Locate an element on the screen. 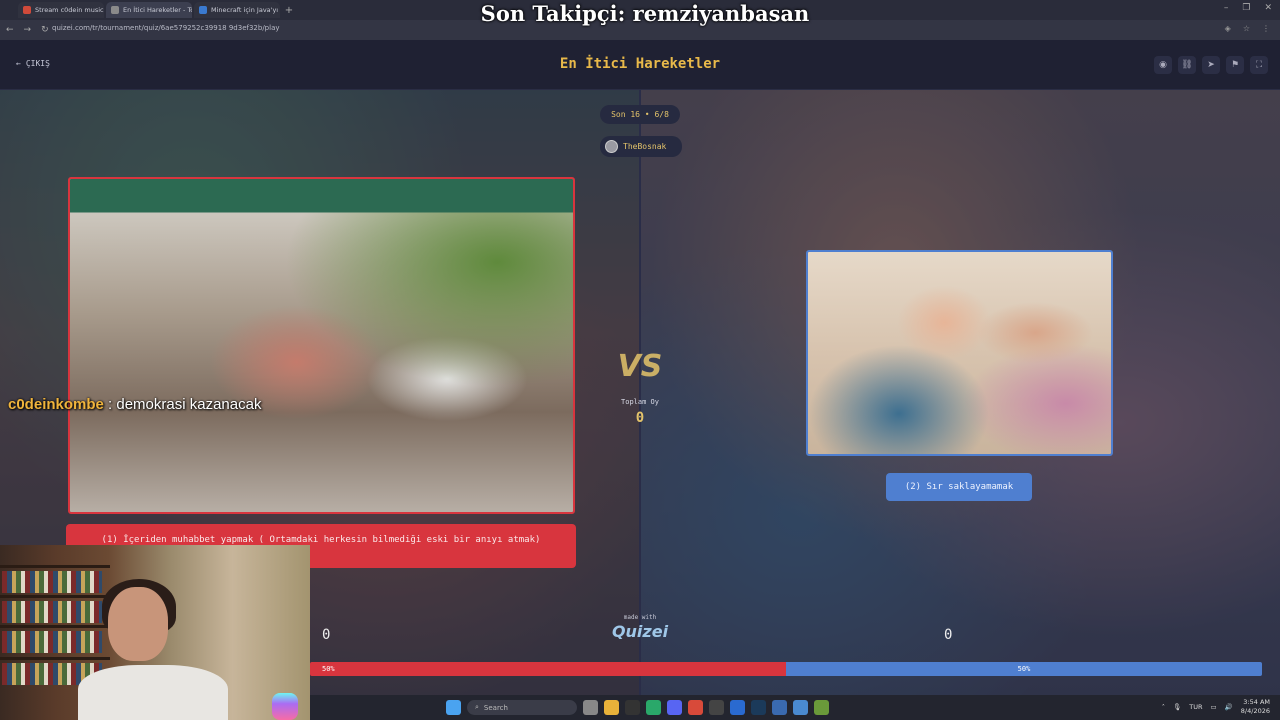 This screenshot has width=1280, height=720. option-2-image is located at coordinates (959, 353).